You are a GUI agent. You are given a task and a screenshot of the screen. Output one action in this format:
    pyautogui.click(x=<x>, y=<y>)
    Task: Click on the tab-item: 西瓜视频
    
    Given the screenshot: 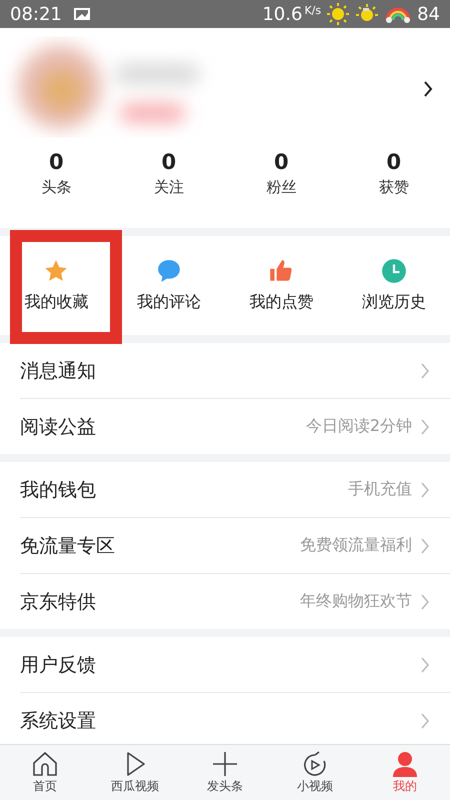 What is the action you would take?
    pyautogui.click(x=135, y=772)
    